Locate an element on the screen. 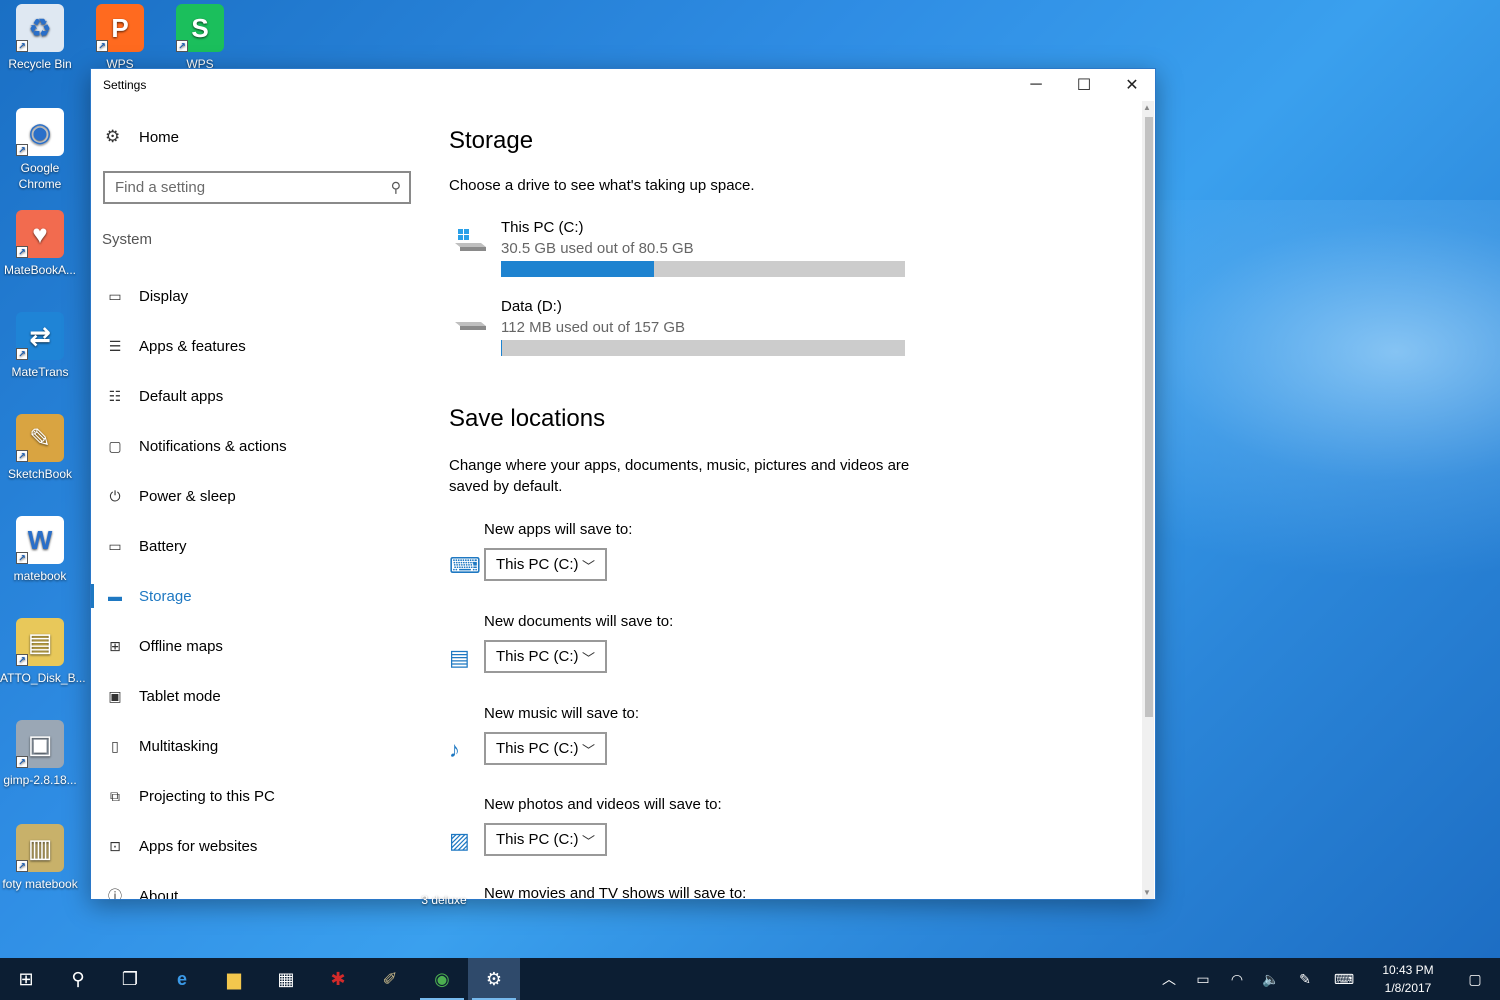 The width and height of the screenshot is (1500, 1000). pen-icon: ✎ is located at coordinates (1305, 979).